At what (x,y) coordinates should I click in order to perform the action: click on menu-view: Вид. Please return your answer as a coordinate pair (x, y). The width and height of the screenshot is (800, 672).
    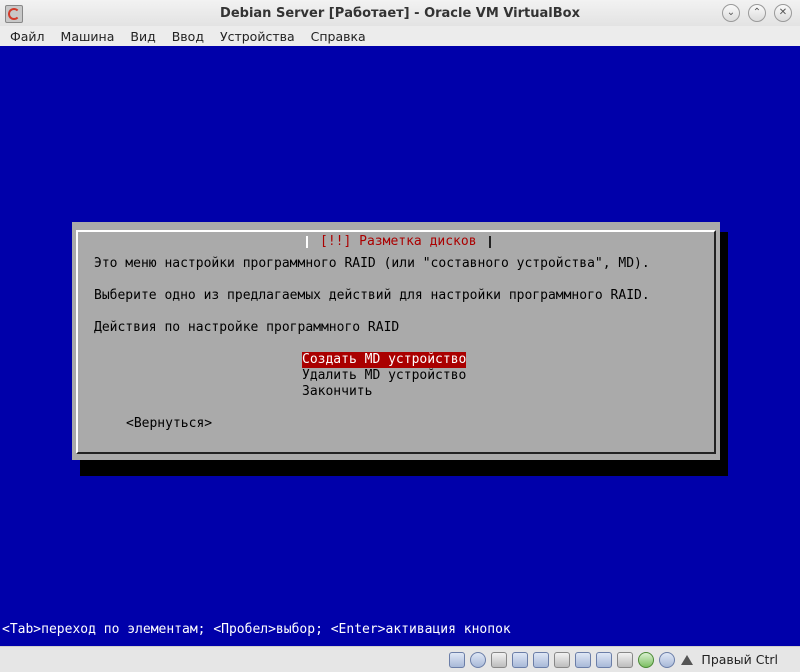
    Looking at the image, I should click on (142, 36).